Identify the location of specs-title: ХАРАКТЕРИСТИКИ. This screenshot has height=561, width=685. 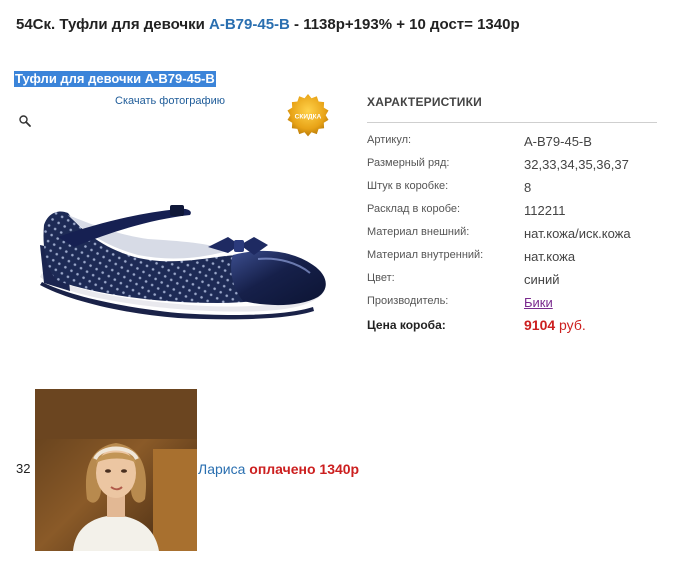
(512, 109).